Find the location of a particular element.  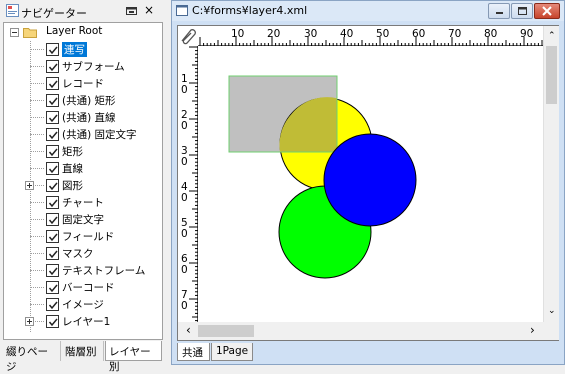

minimize-icon is located at coordinates (499, 13).